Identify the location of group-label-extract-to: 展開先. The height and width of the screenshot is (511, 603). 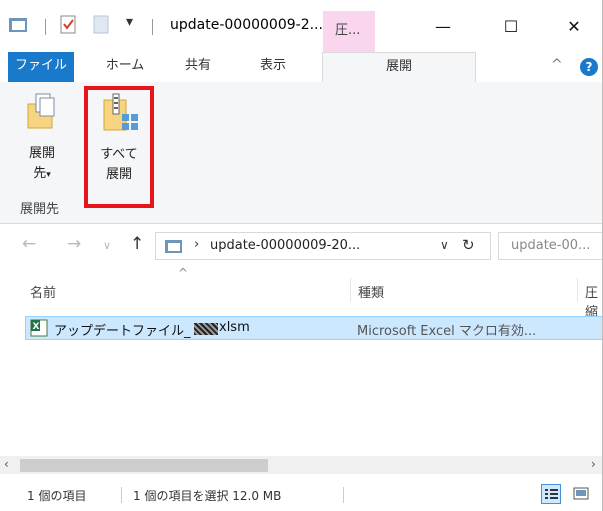
(40, 209).